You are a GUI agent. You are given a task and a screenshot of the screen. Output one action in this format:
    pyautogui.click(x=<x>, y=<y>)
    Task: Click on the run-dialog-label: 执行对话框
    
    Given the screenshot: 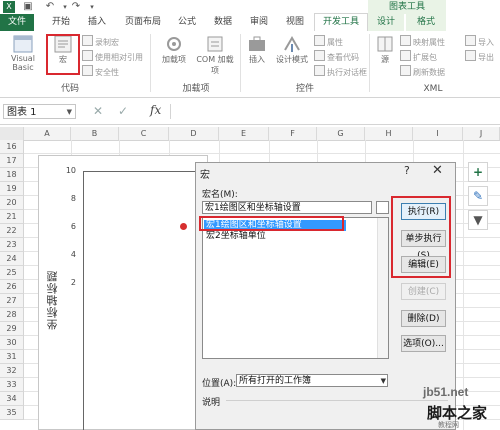 What is the action you would take?
    pyautogui.click(x=347, y=72)
    